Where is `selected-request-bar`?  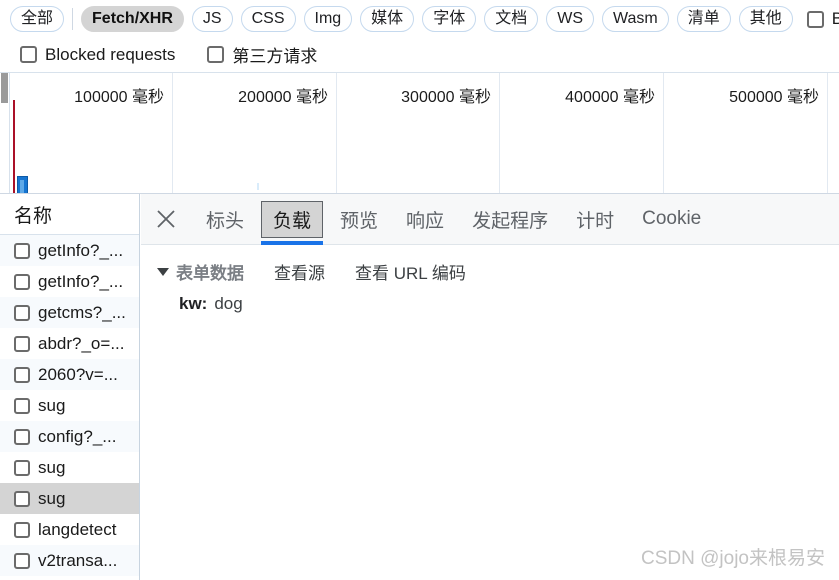
selected-request-bar is located at coordinates (22, 184).